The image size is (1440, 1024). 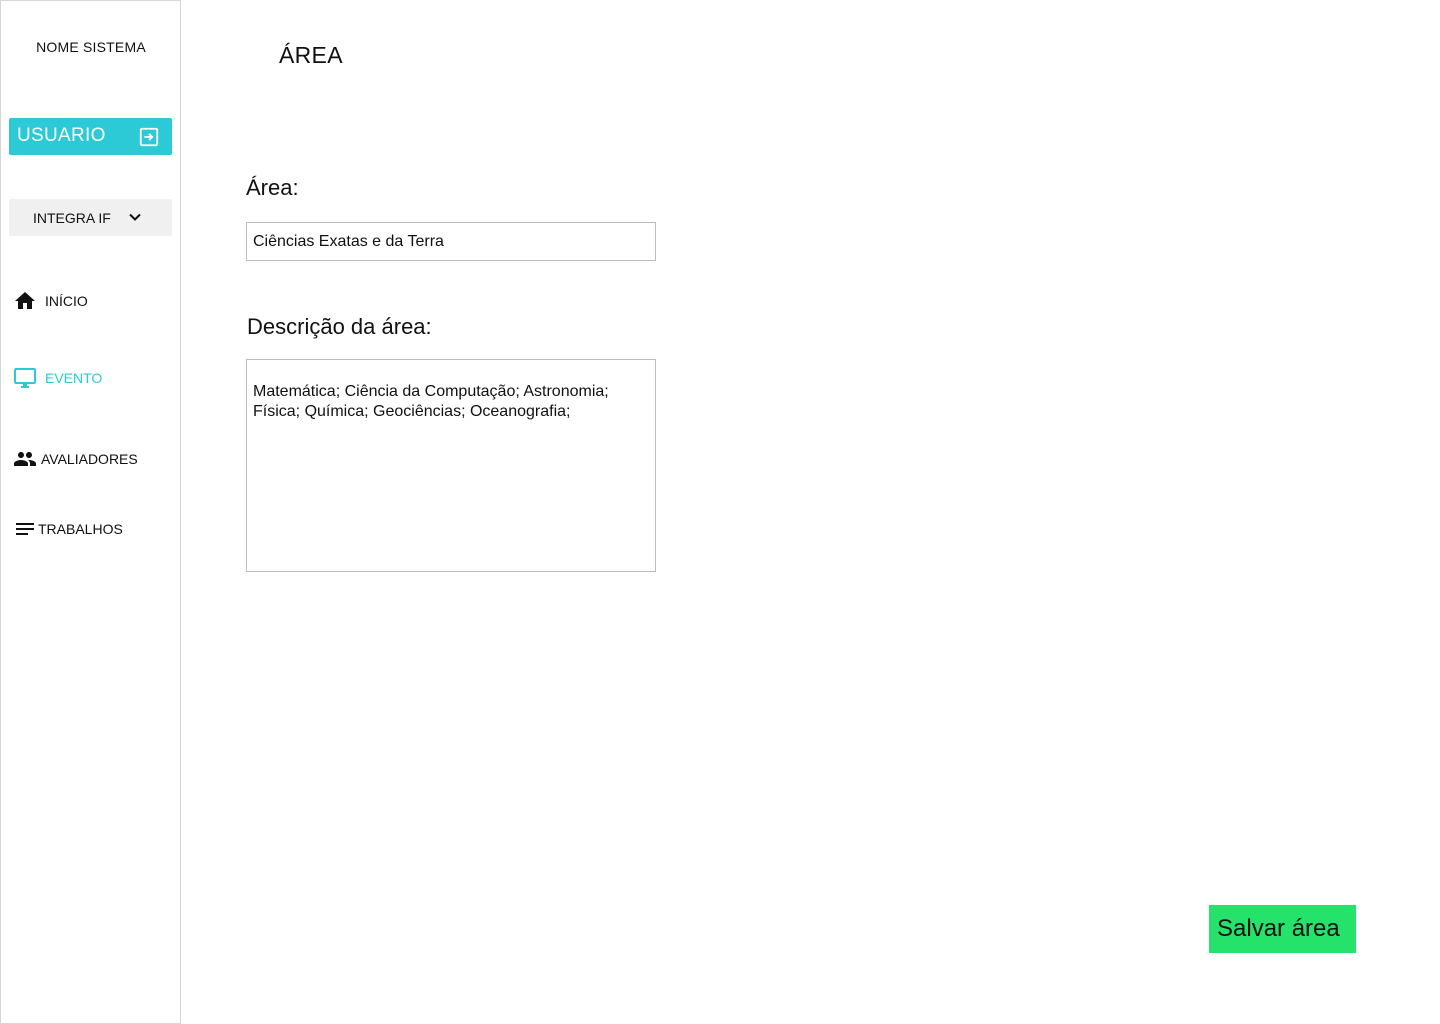 What do you see at coordinates (25, 300) in the screenshot?
I see `home-icon` at bounding box center [25, 300].